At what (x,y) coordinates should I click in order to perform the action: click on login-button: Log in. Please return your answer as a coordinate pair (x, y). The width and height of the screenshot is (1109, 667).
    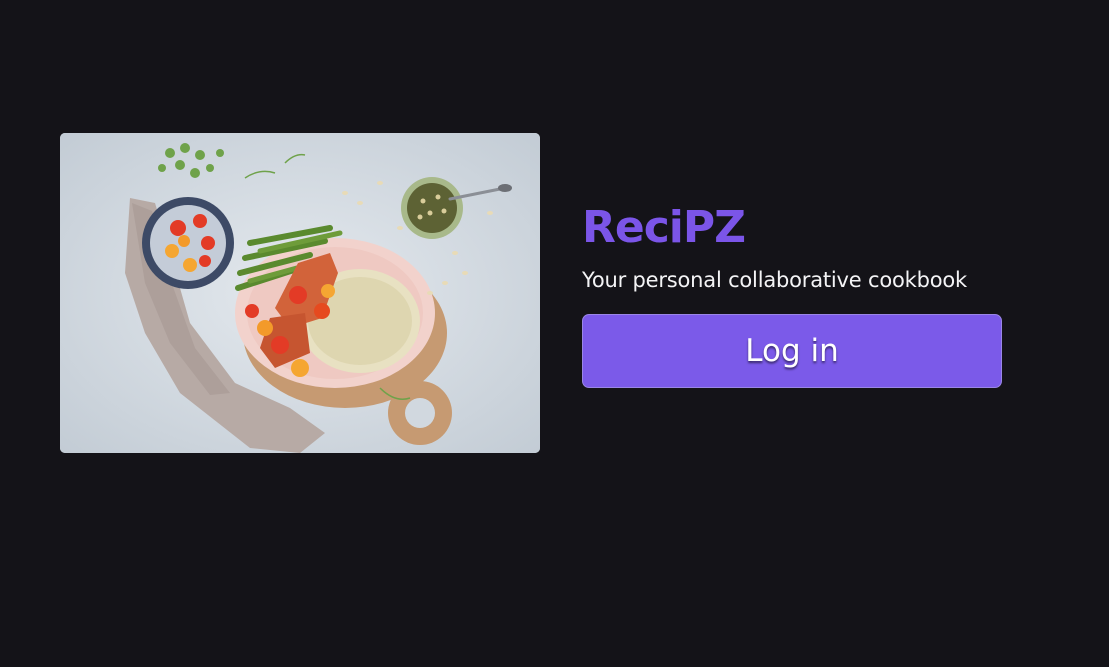
    Looking at the image, I should click on (792, 351).